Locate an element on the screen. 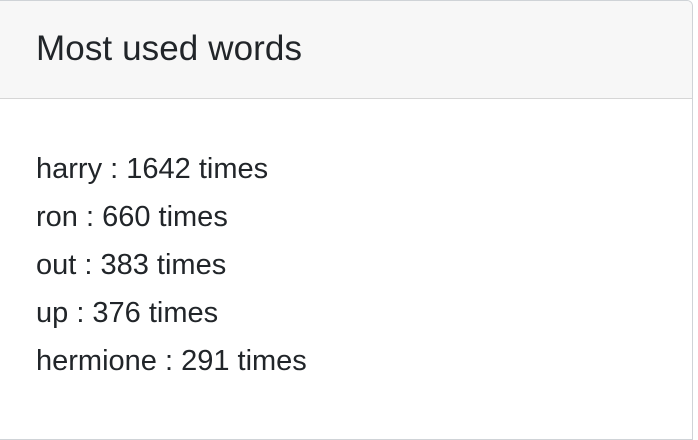  word-item-harry: harry : 1642 times is located at coordinates (152, 169).